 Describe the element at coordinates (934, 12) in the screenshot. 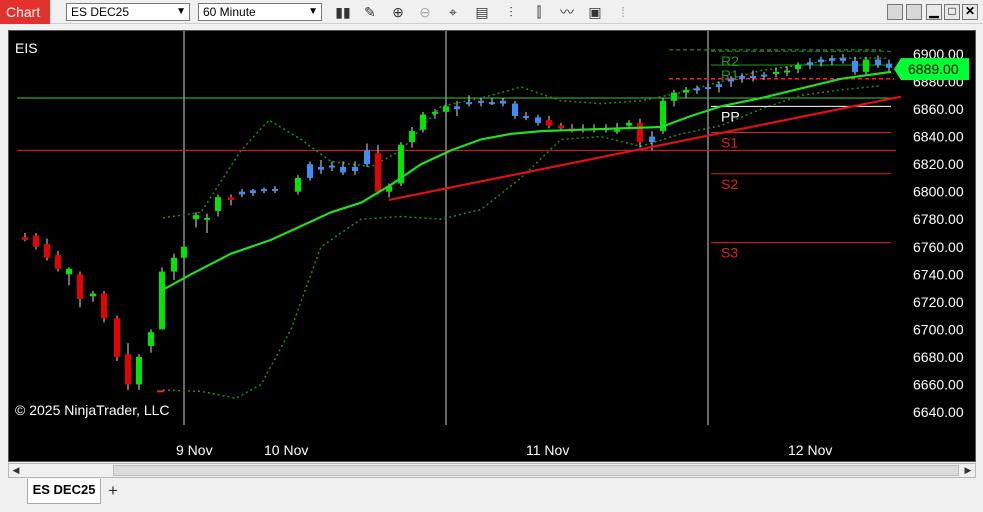

I see `minimize-button: ▁` at that location.